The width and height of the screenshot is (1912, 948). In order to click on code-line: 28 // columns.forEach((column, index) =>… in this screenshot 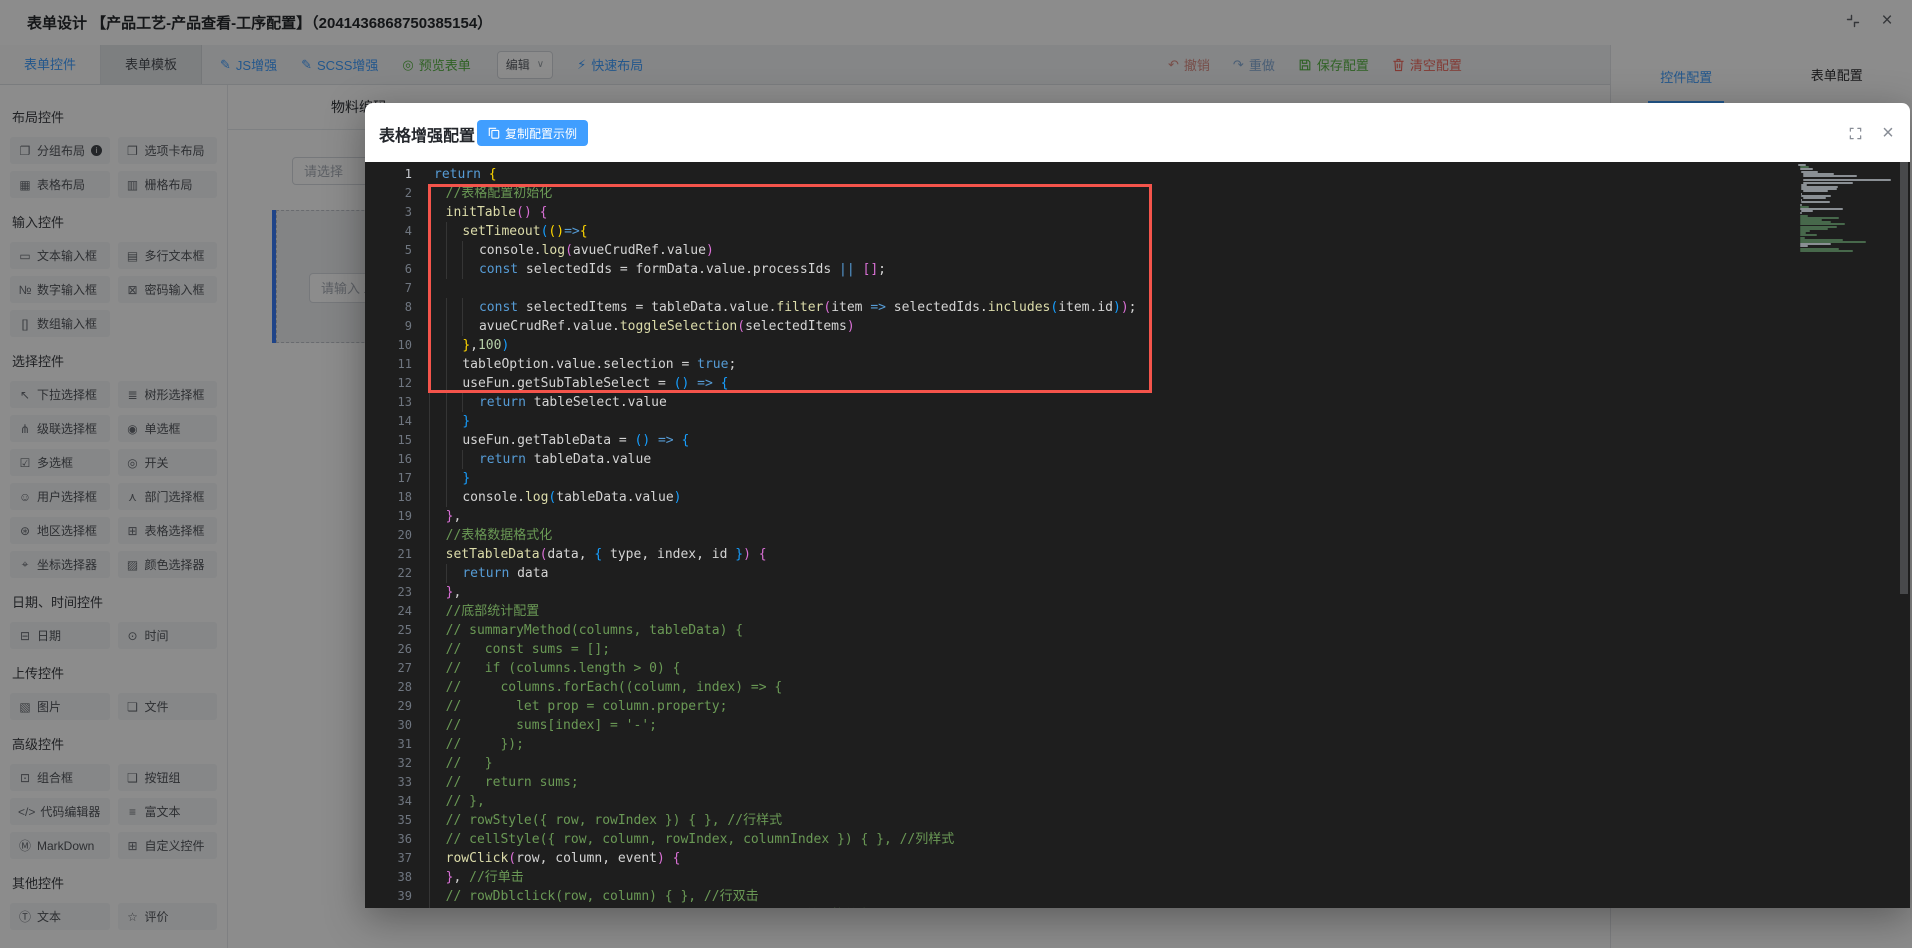, I will do `click(1137, 687)`.